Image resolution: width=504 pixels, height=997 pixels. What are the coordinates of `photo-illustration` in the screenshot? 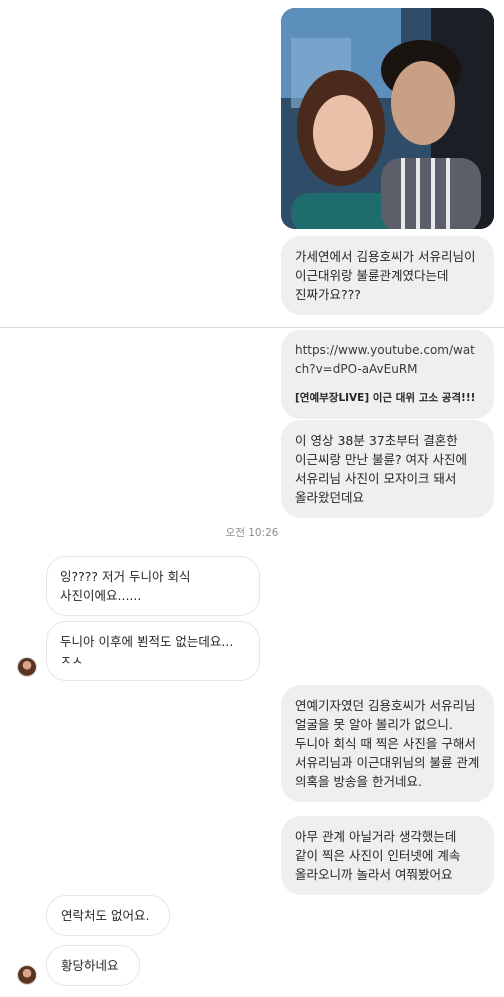 It's located at (387, 118).